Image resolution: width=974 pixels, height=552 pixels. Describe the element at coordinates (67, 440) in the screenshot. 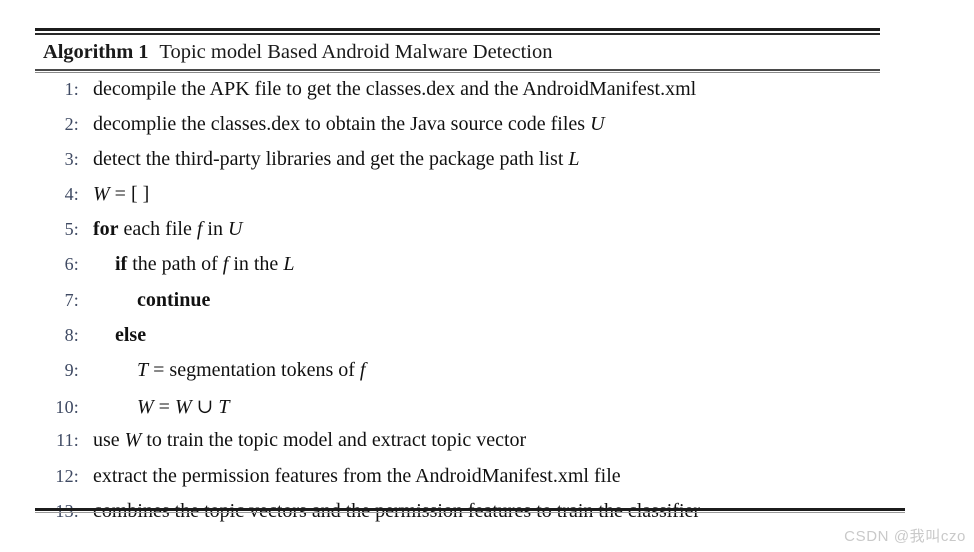

I see `algorithm-step-number: 11:` at that location.